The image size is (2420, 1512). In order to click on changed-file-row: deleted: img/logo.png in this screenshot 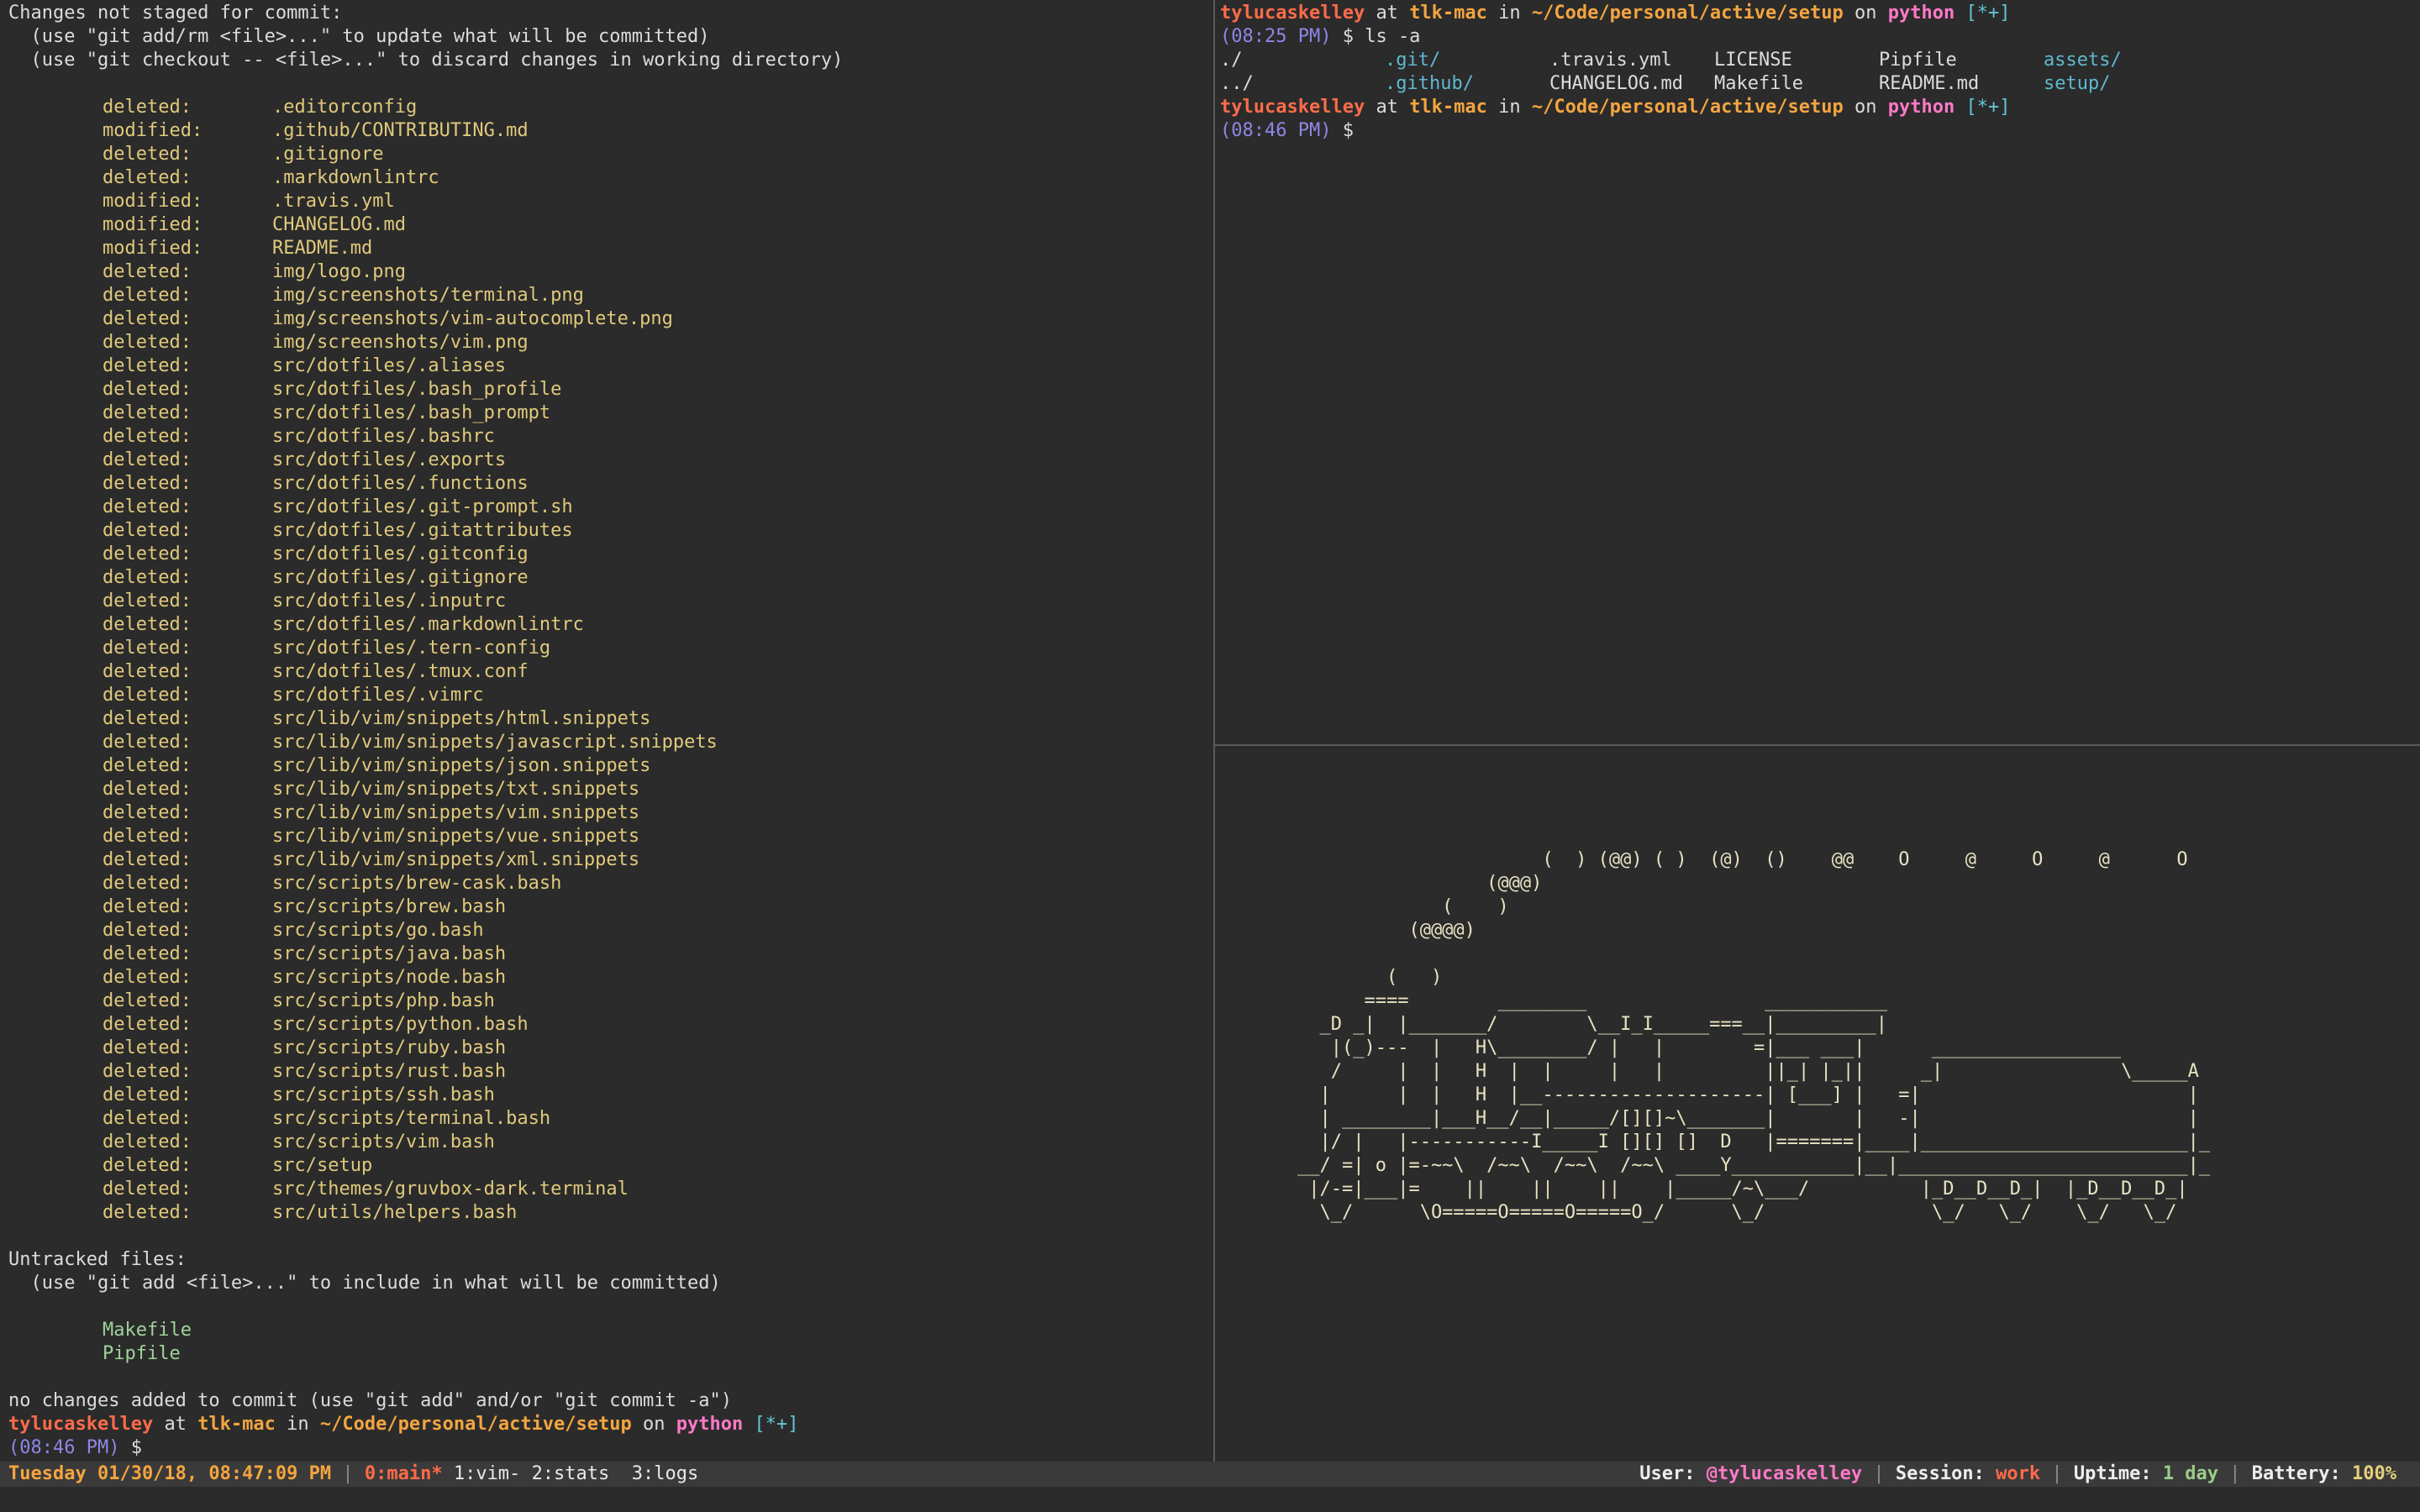, I will do `click(611, 272)`.